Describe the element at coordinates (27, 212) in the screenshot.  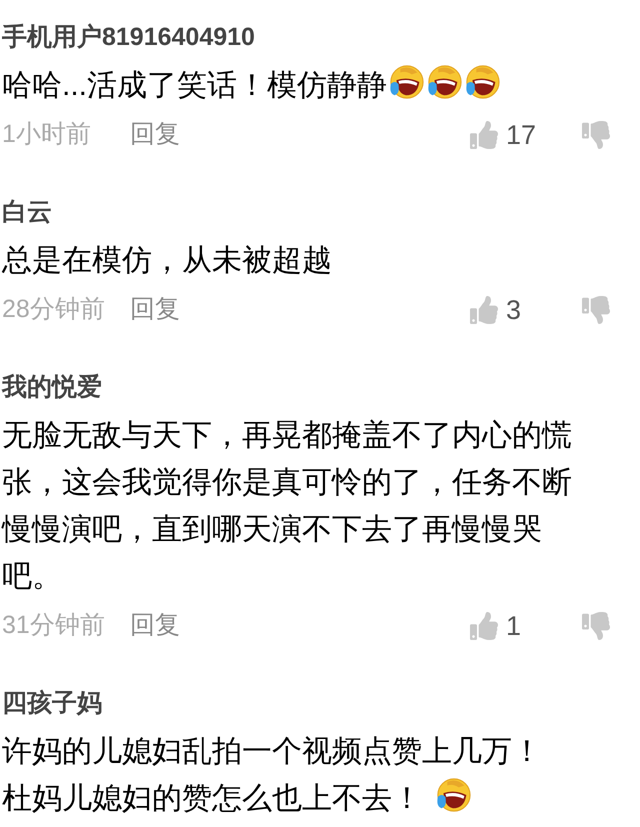
I see `username: 白云` at that location.